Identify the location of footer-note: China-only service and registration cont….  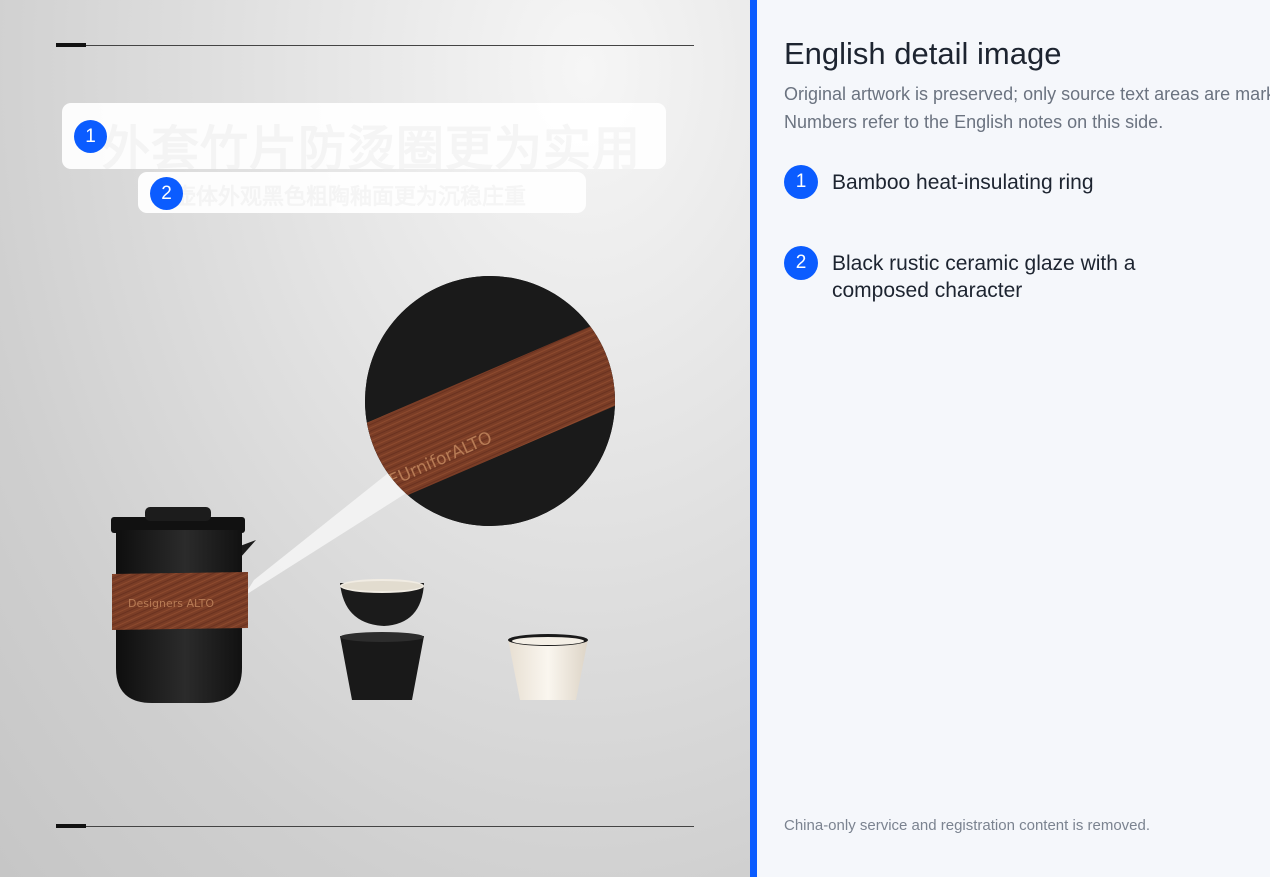
(967, 825).